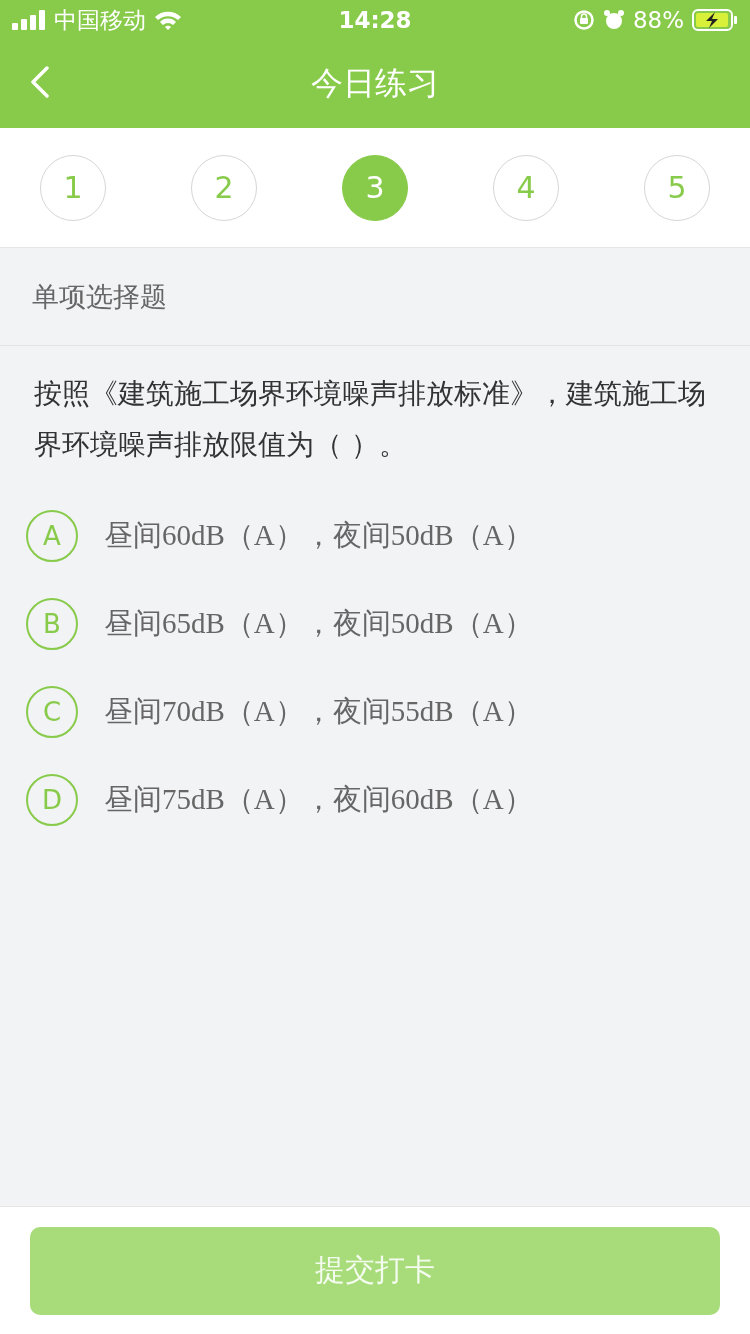 Image resolution: width=750 pixels, height=1334 pixels. What do you see at coordinates (52, 800) in the screenshot?
I see `option-letter: D` at bounding box center [52, 800].